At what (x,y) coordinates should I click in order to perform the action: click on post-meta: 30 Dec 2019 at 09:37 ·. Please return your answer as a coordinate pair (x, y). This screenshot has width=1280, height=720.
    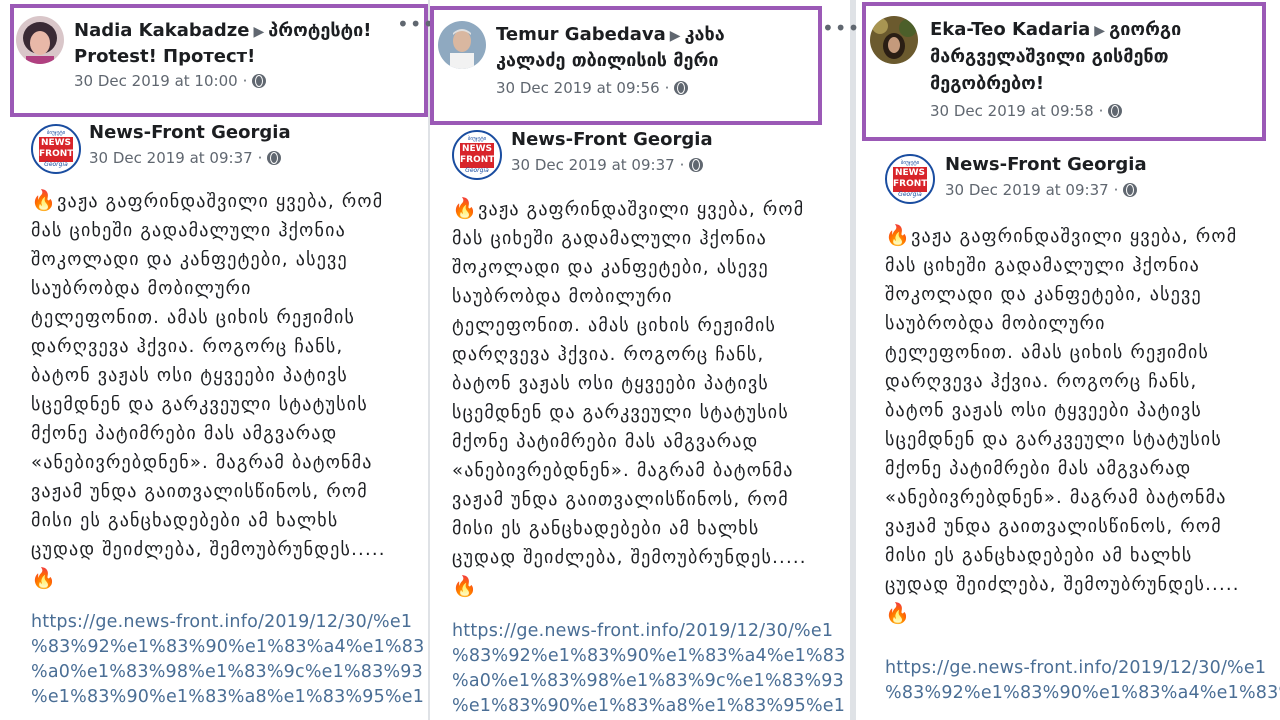
    Looking at the image, I should click on (607, 165).